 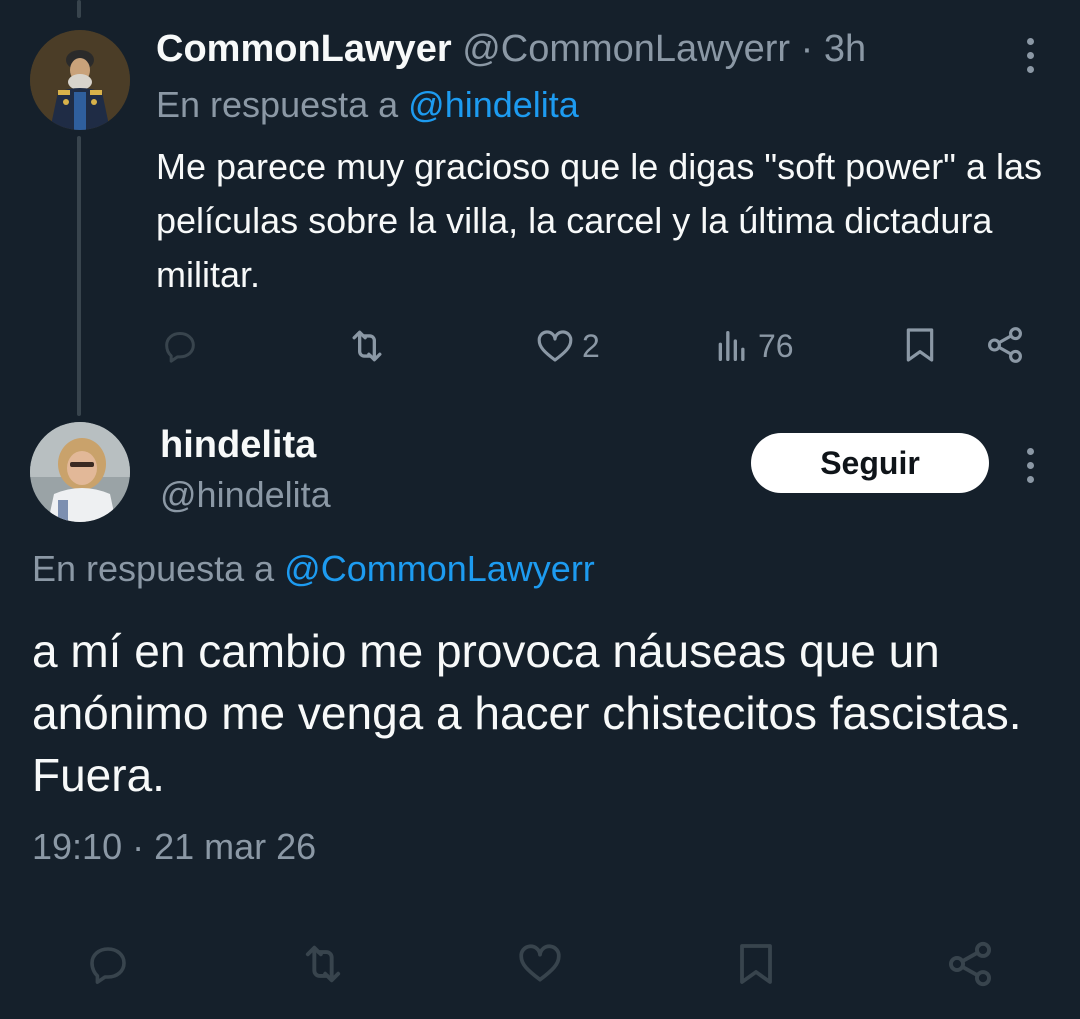 I want to click on thread-line-top, so click(x=79, y=9).